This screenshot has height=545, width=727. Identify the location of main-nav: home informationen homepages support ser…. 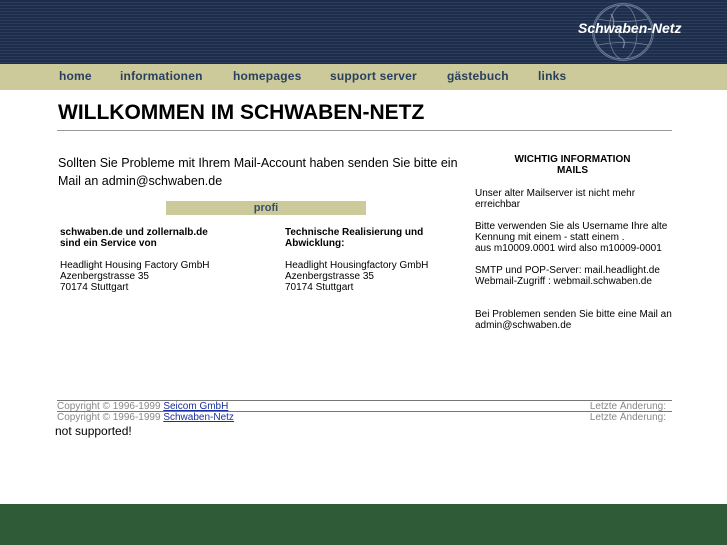
(363, 77).